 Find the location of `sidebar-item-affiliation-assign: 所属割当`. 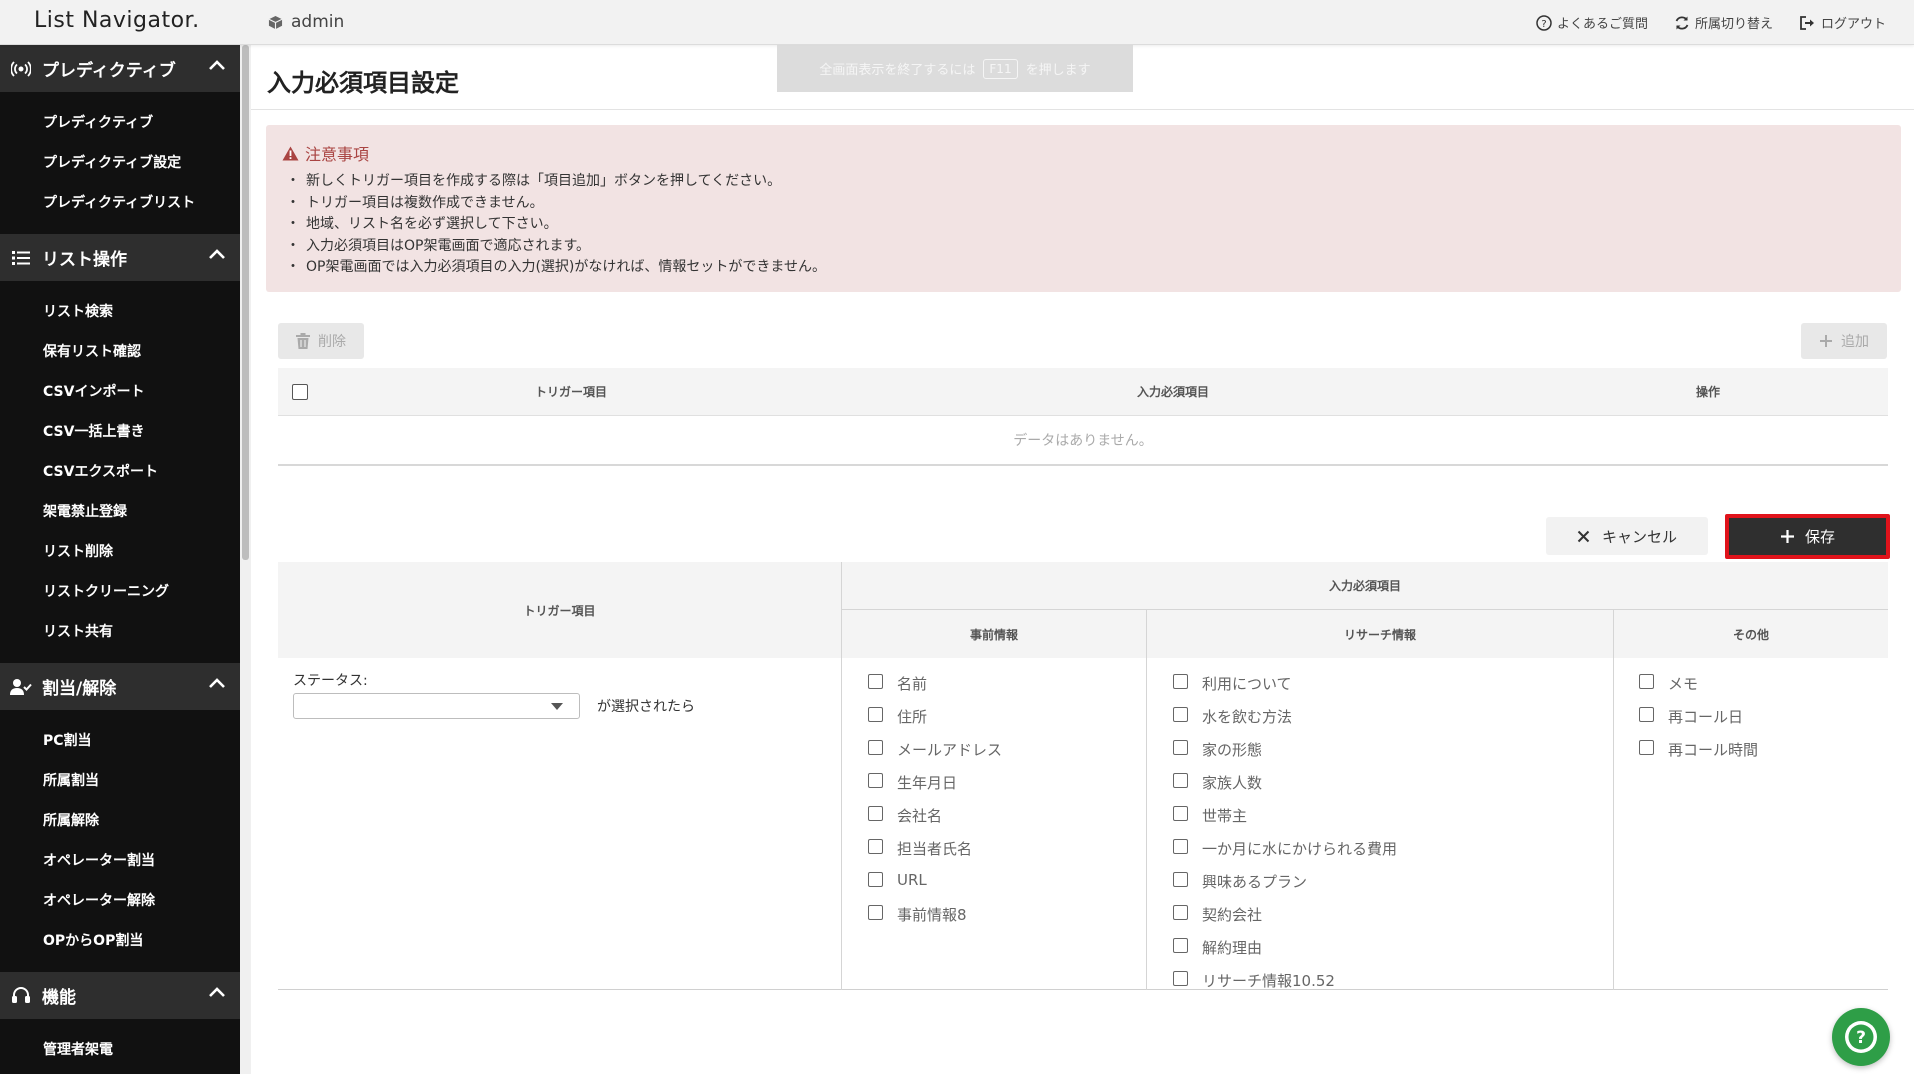

sidebar-item-affiliation-assign: 所属割当 is located at coordinates (120, 780).